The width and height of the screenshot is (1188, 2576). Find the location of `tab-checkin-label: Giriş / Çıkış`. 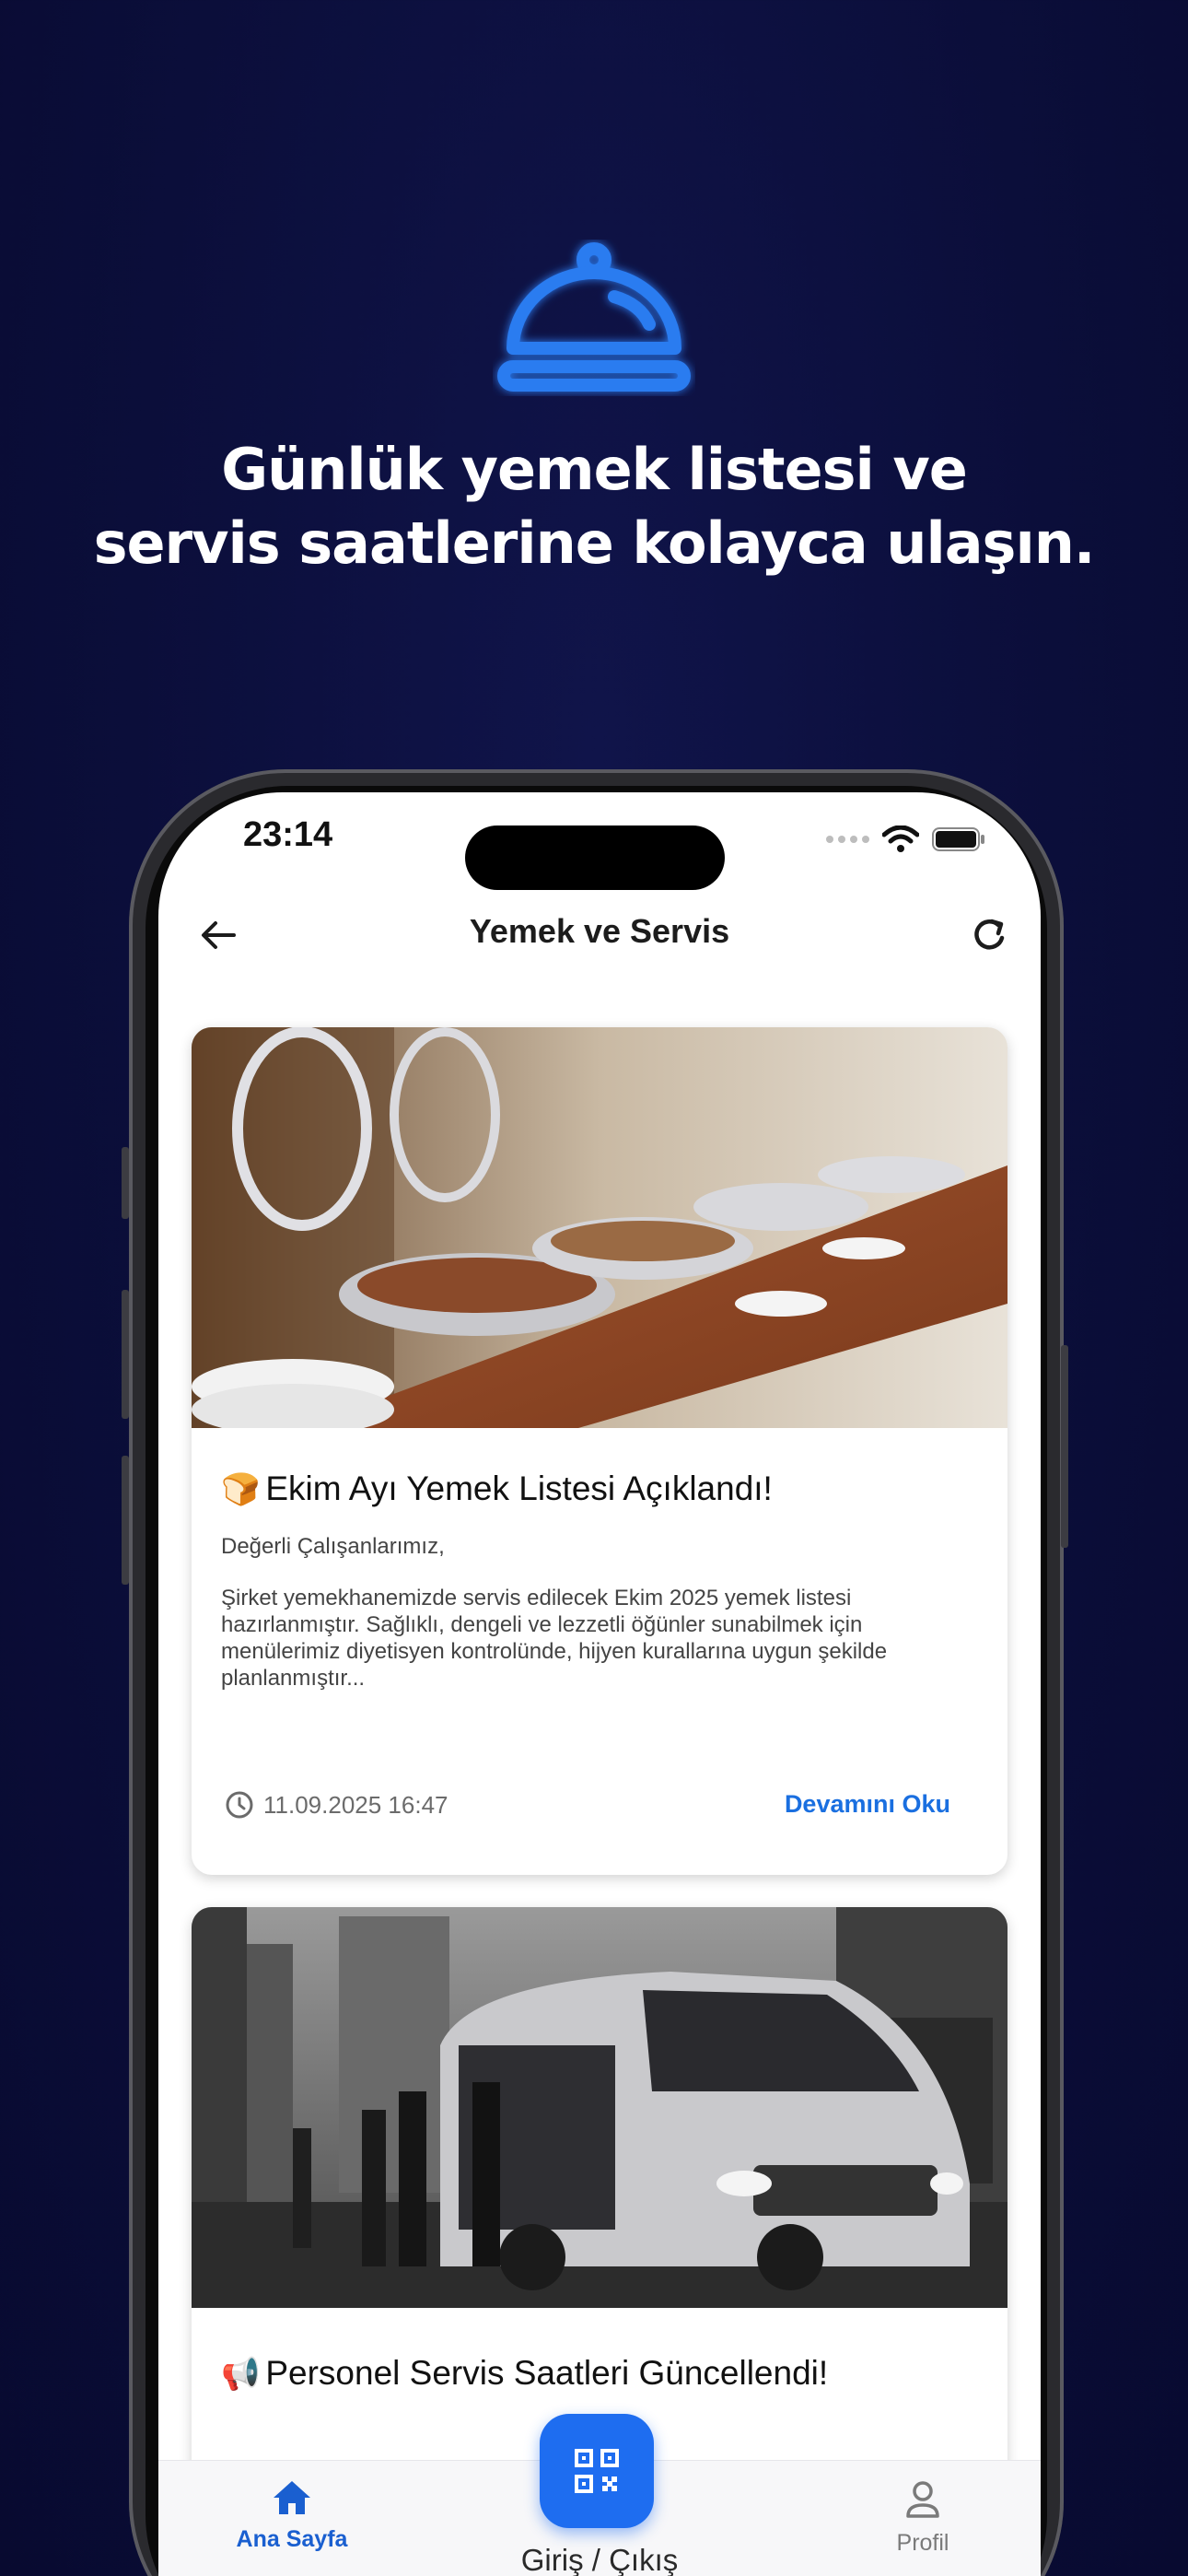

tab-checkin-label: Giriş / Çıkış is located at coordinates (599, 2559).